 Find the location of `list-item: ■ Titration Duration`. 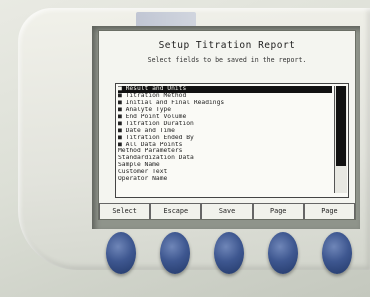

list-item: ■ Titration Duration is located at coordinates (225, 124).